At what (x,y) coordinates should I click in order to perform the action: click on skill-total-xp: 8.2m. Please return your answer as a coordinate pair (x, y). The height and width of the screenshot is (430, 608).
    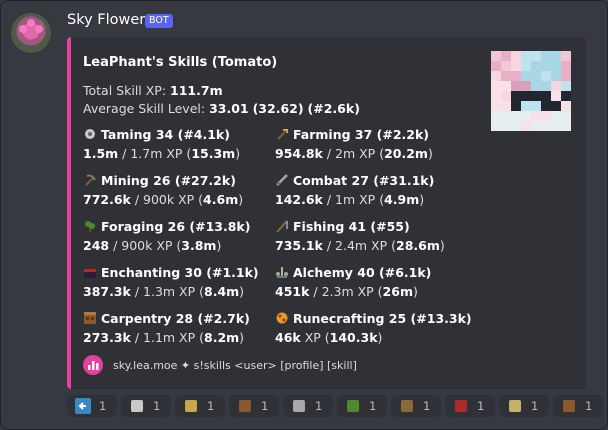
    Looking at the image, I should click on (222, 337).